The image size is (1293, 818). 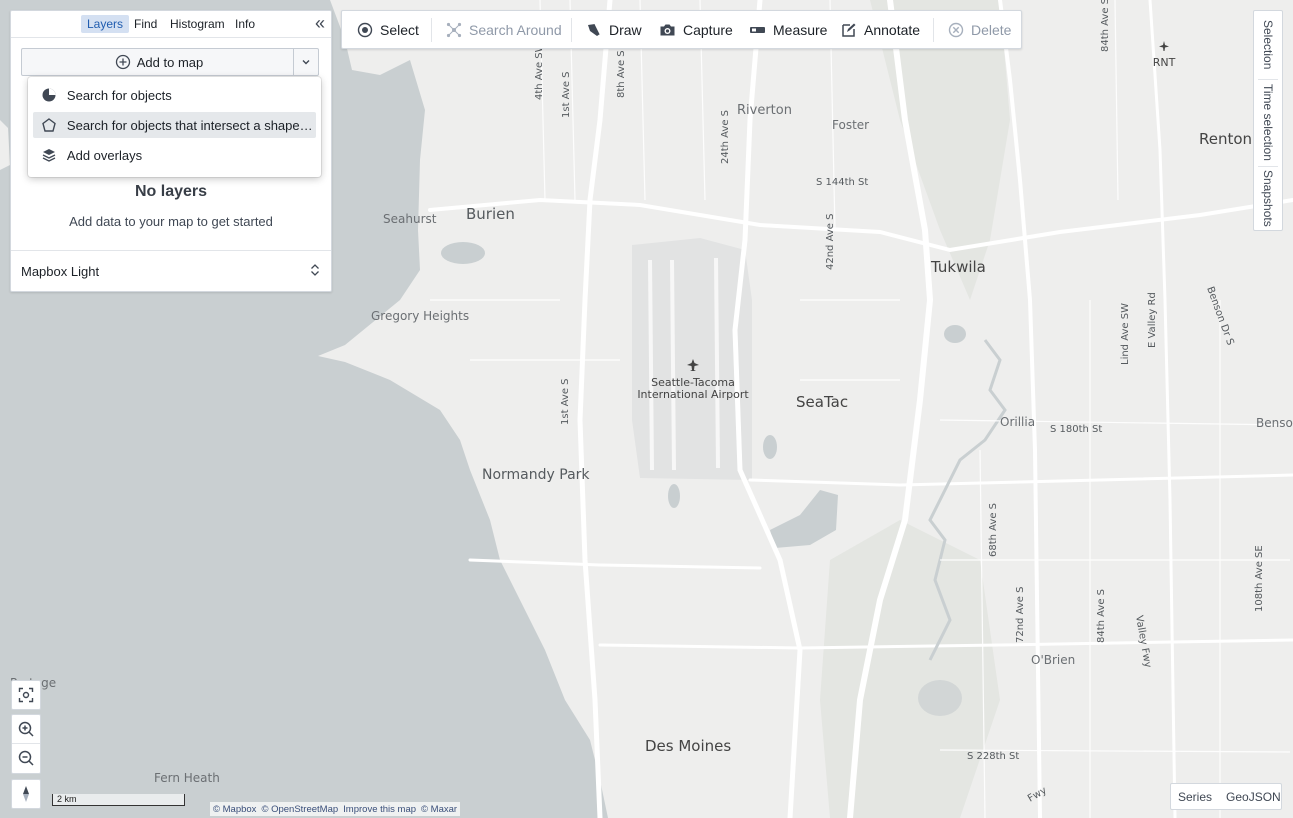 I want to click on street-s228: S 228th St, so click(x=993, y=756).